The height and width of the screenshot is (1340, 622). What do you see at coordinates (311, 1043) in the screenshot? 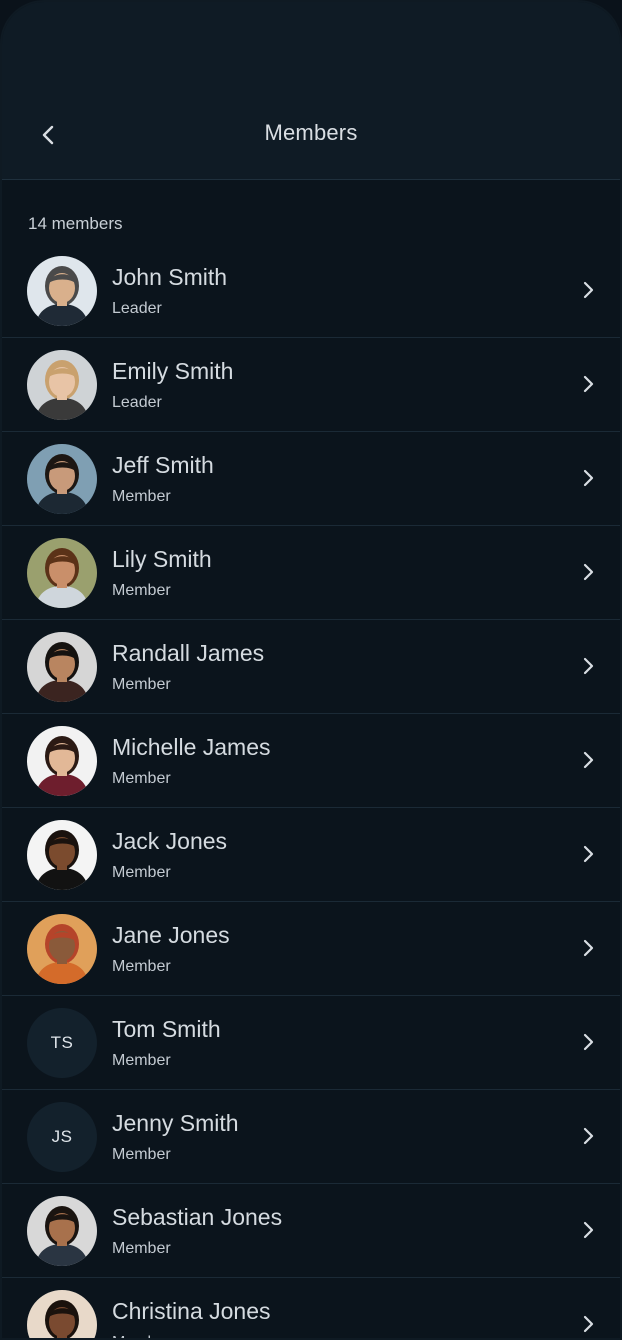
I see `member-row: TS Tom Smith Member` at bounding box center [311, 1043].